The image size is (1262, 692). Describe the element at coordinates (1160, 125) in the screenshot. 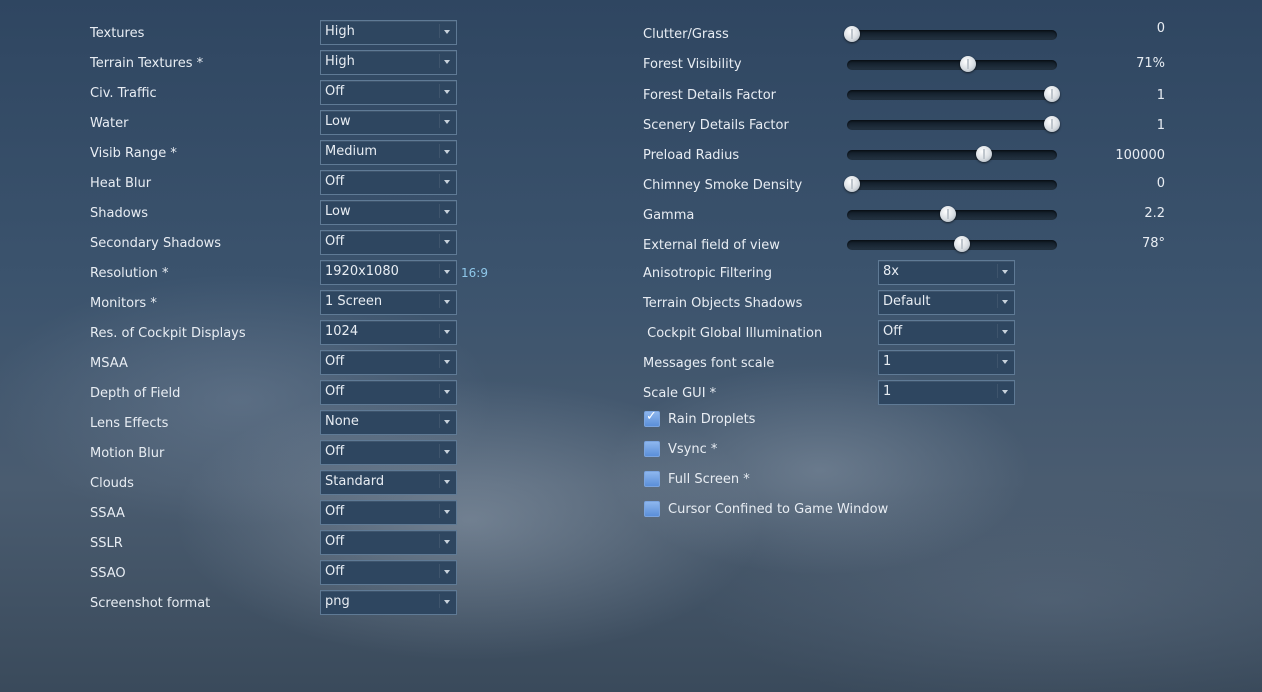

I see `scenery-details-factor-value: 1` at that location.